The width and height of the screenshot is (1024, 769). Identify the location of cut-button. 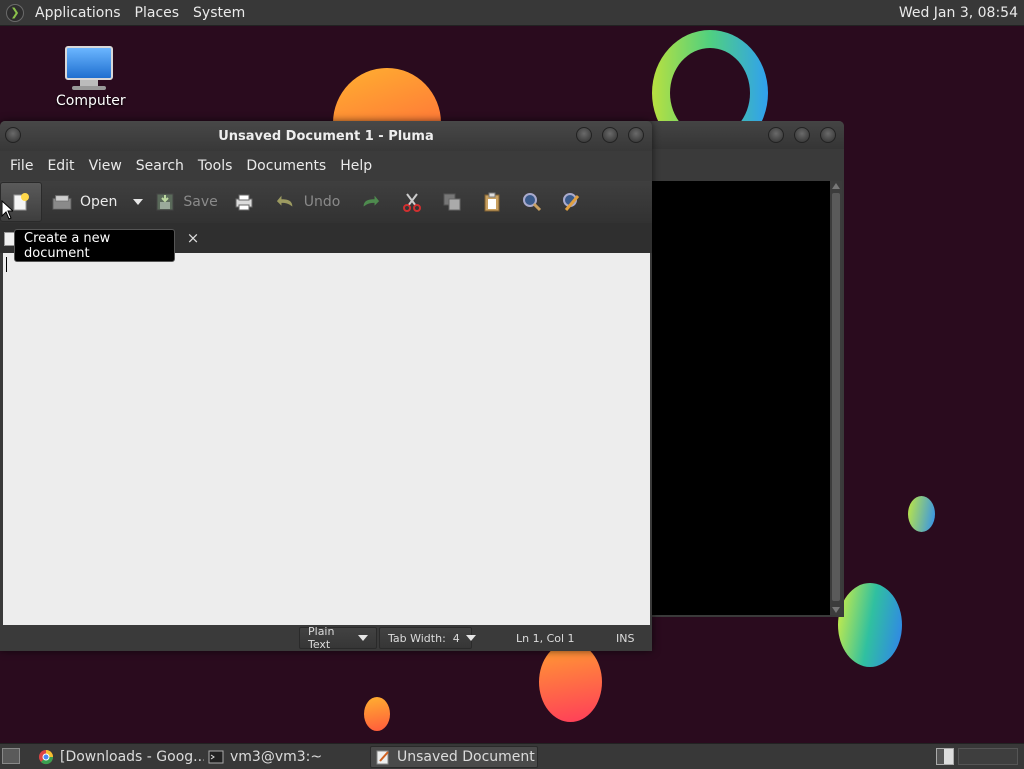
(412, 202).